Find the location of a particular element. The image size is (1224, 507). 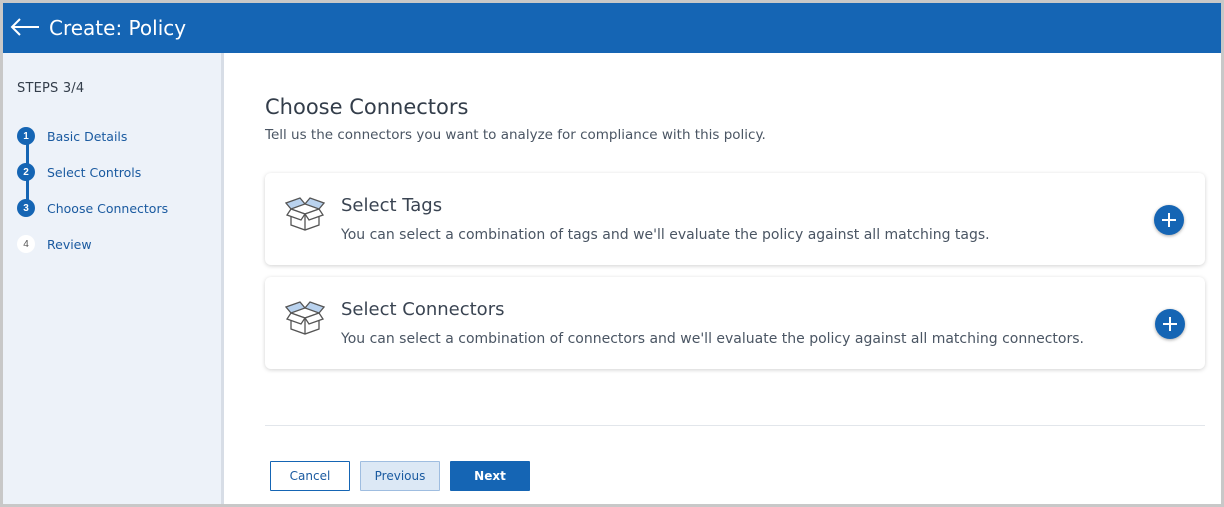

section-title: Choose Connectors is located at coordinates (367, 107).